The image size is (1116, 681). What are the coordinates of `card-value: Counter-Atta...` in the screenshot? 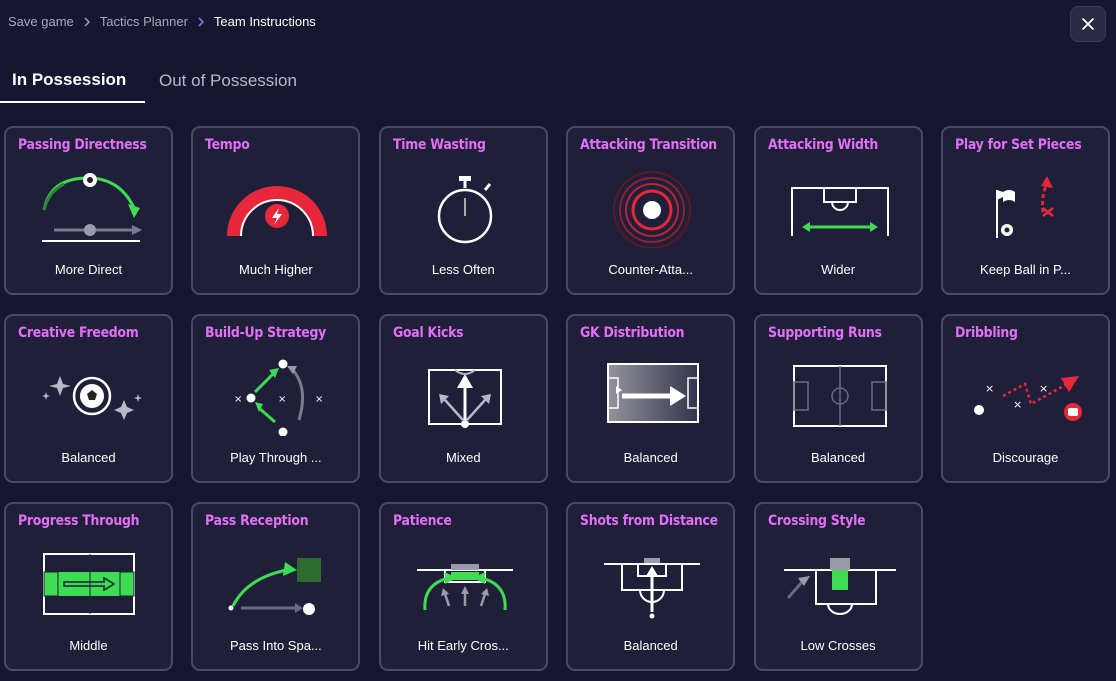 It's located at (650, 269).